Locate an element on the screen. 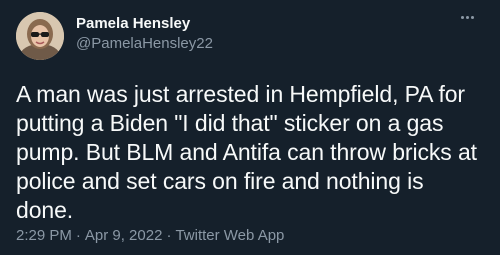 Image resolution: width=500 pixels, height=255 pixels. avatar is located at coordinates (40, 36).